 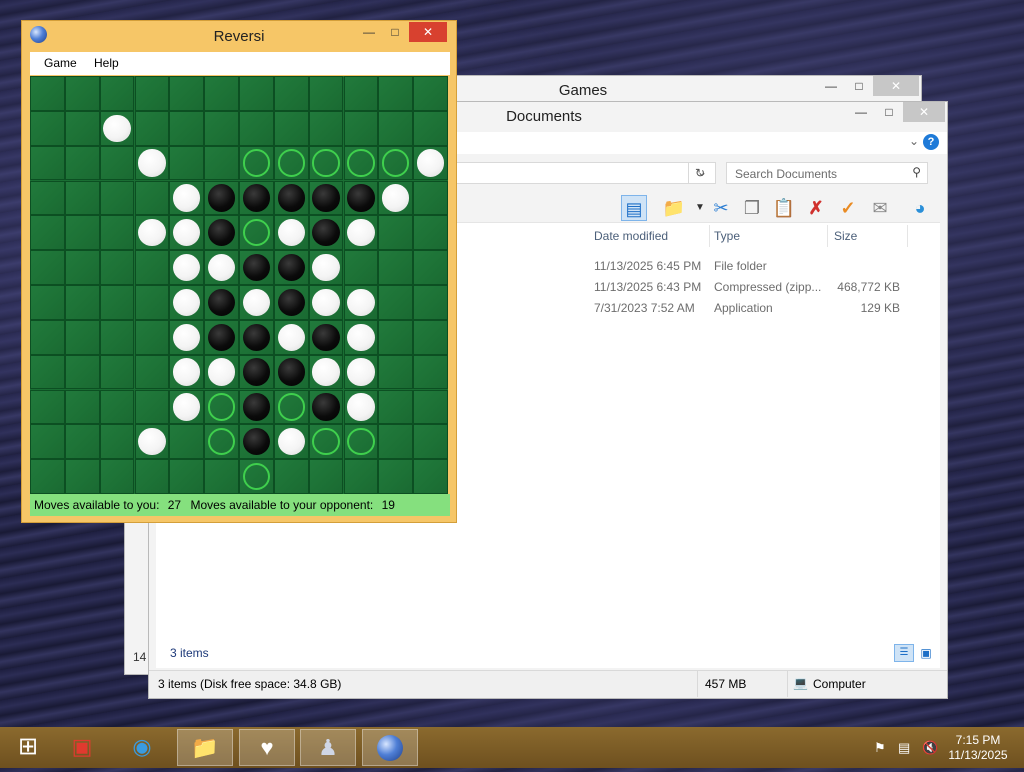 I want to click on properties-icon: ✉, so click(x=880, y=208).